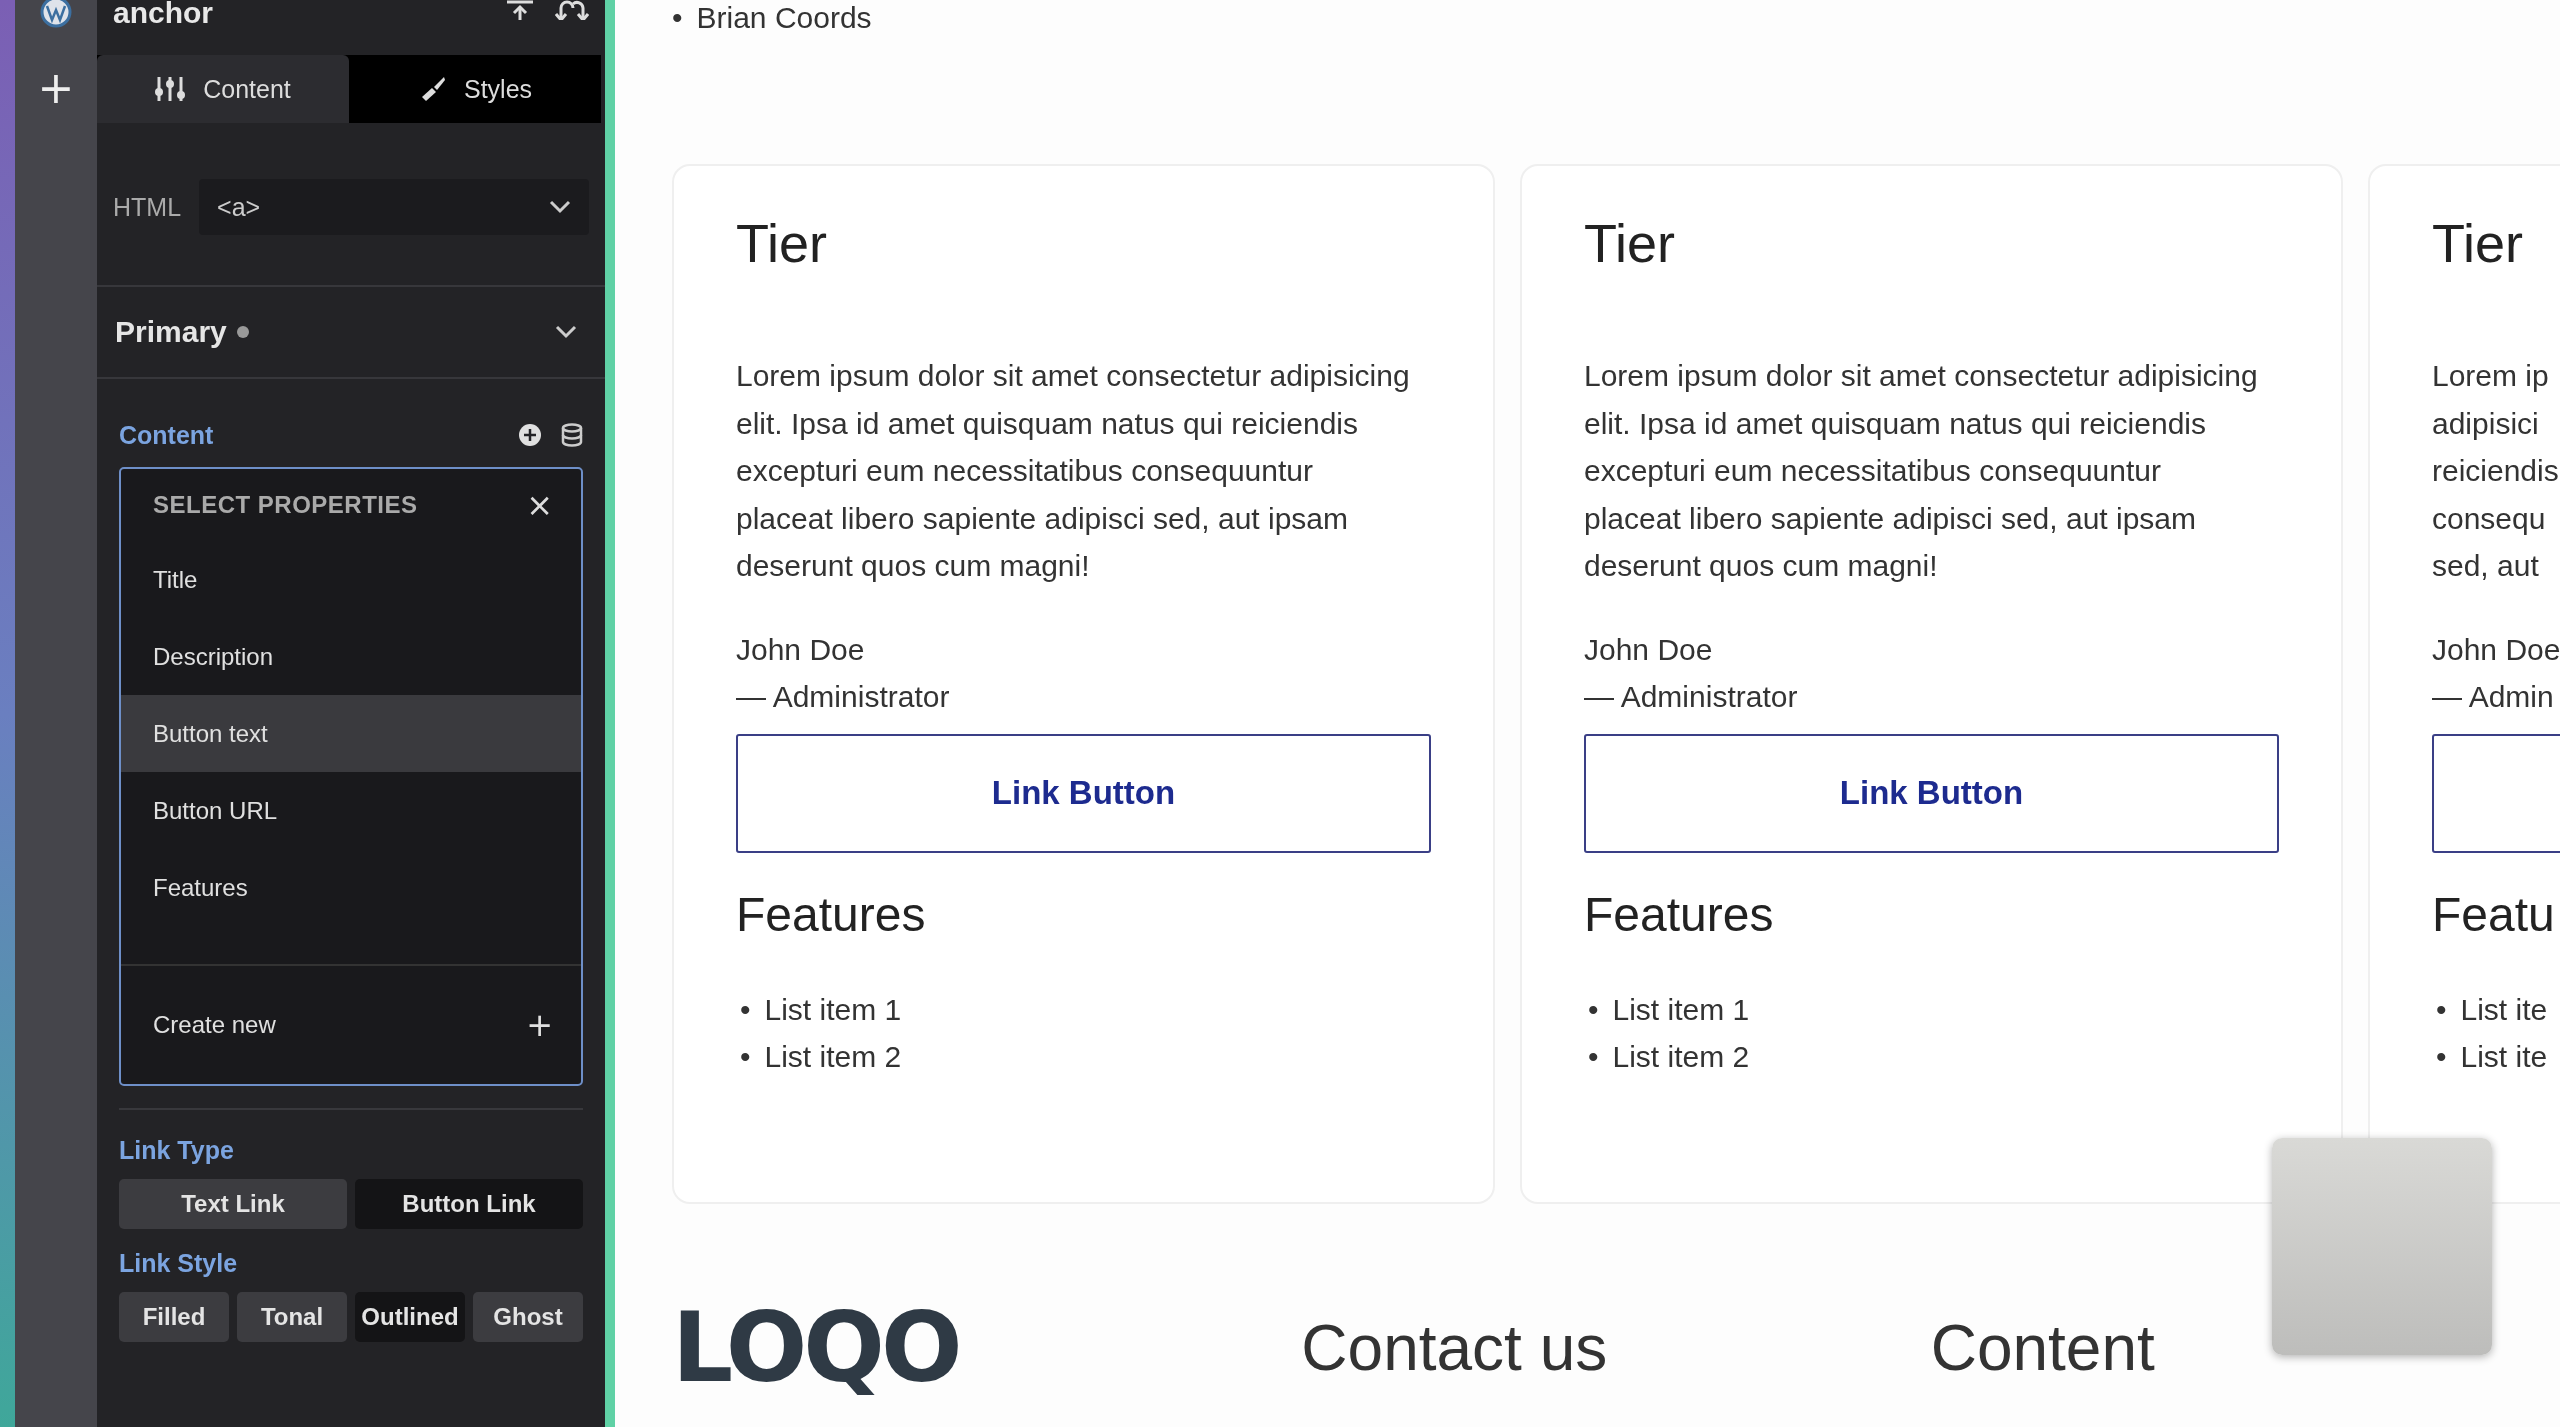 This screenshot has height=1427, width=2560. I want to click on link-style-option: Tonal, so click(292, 1317).